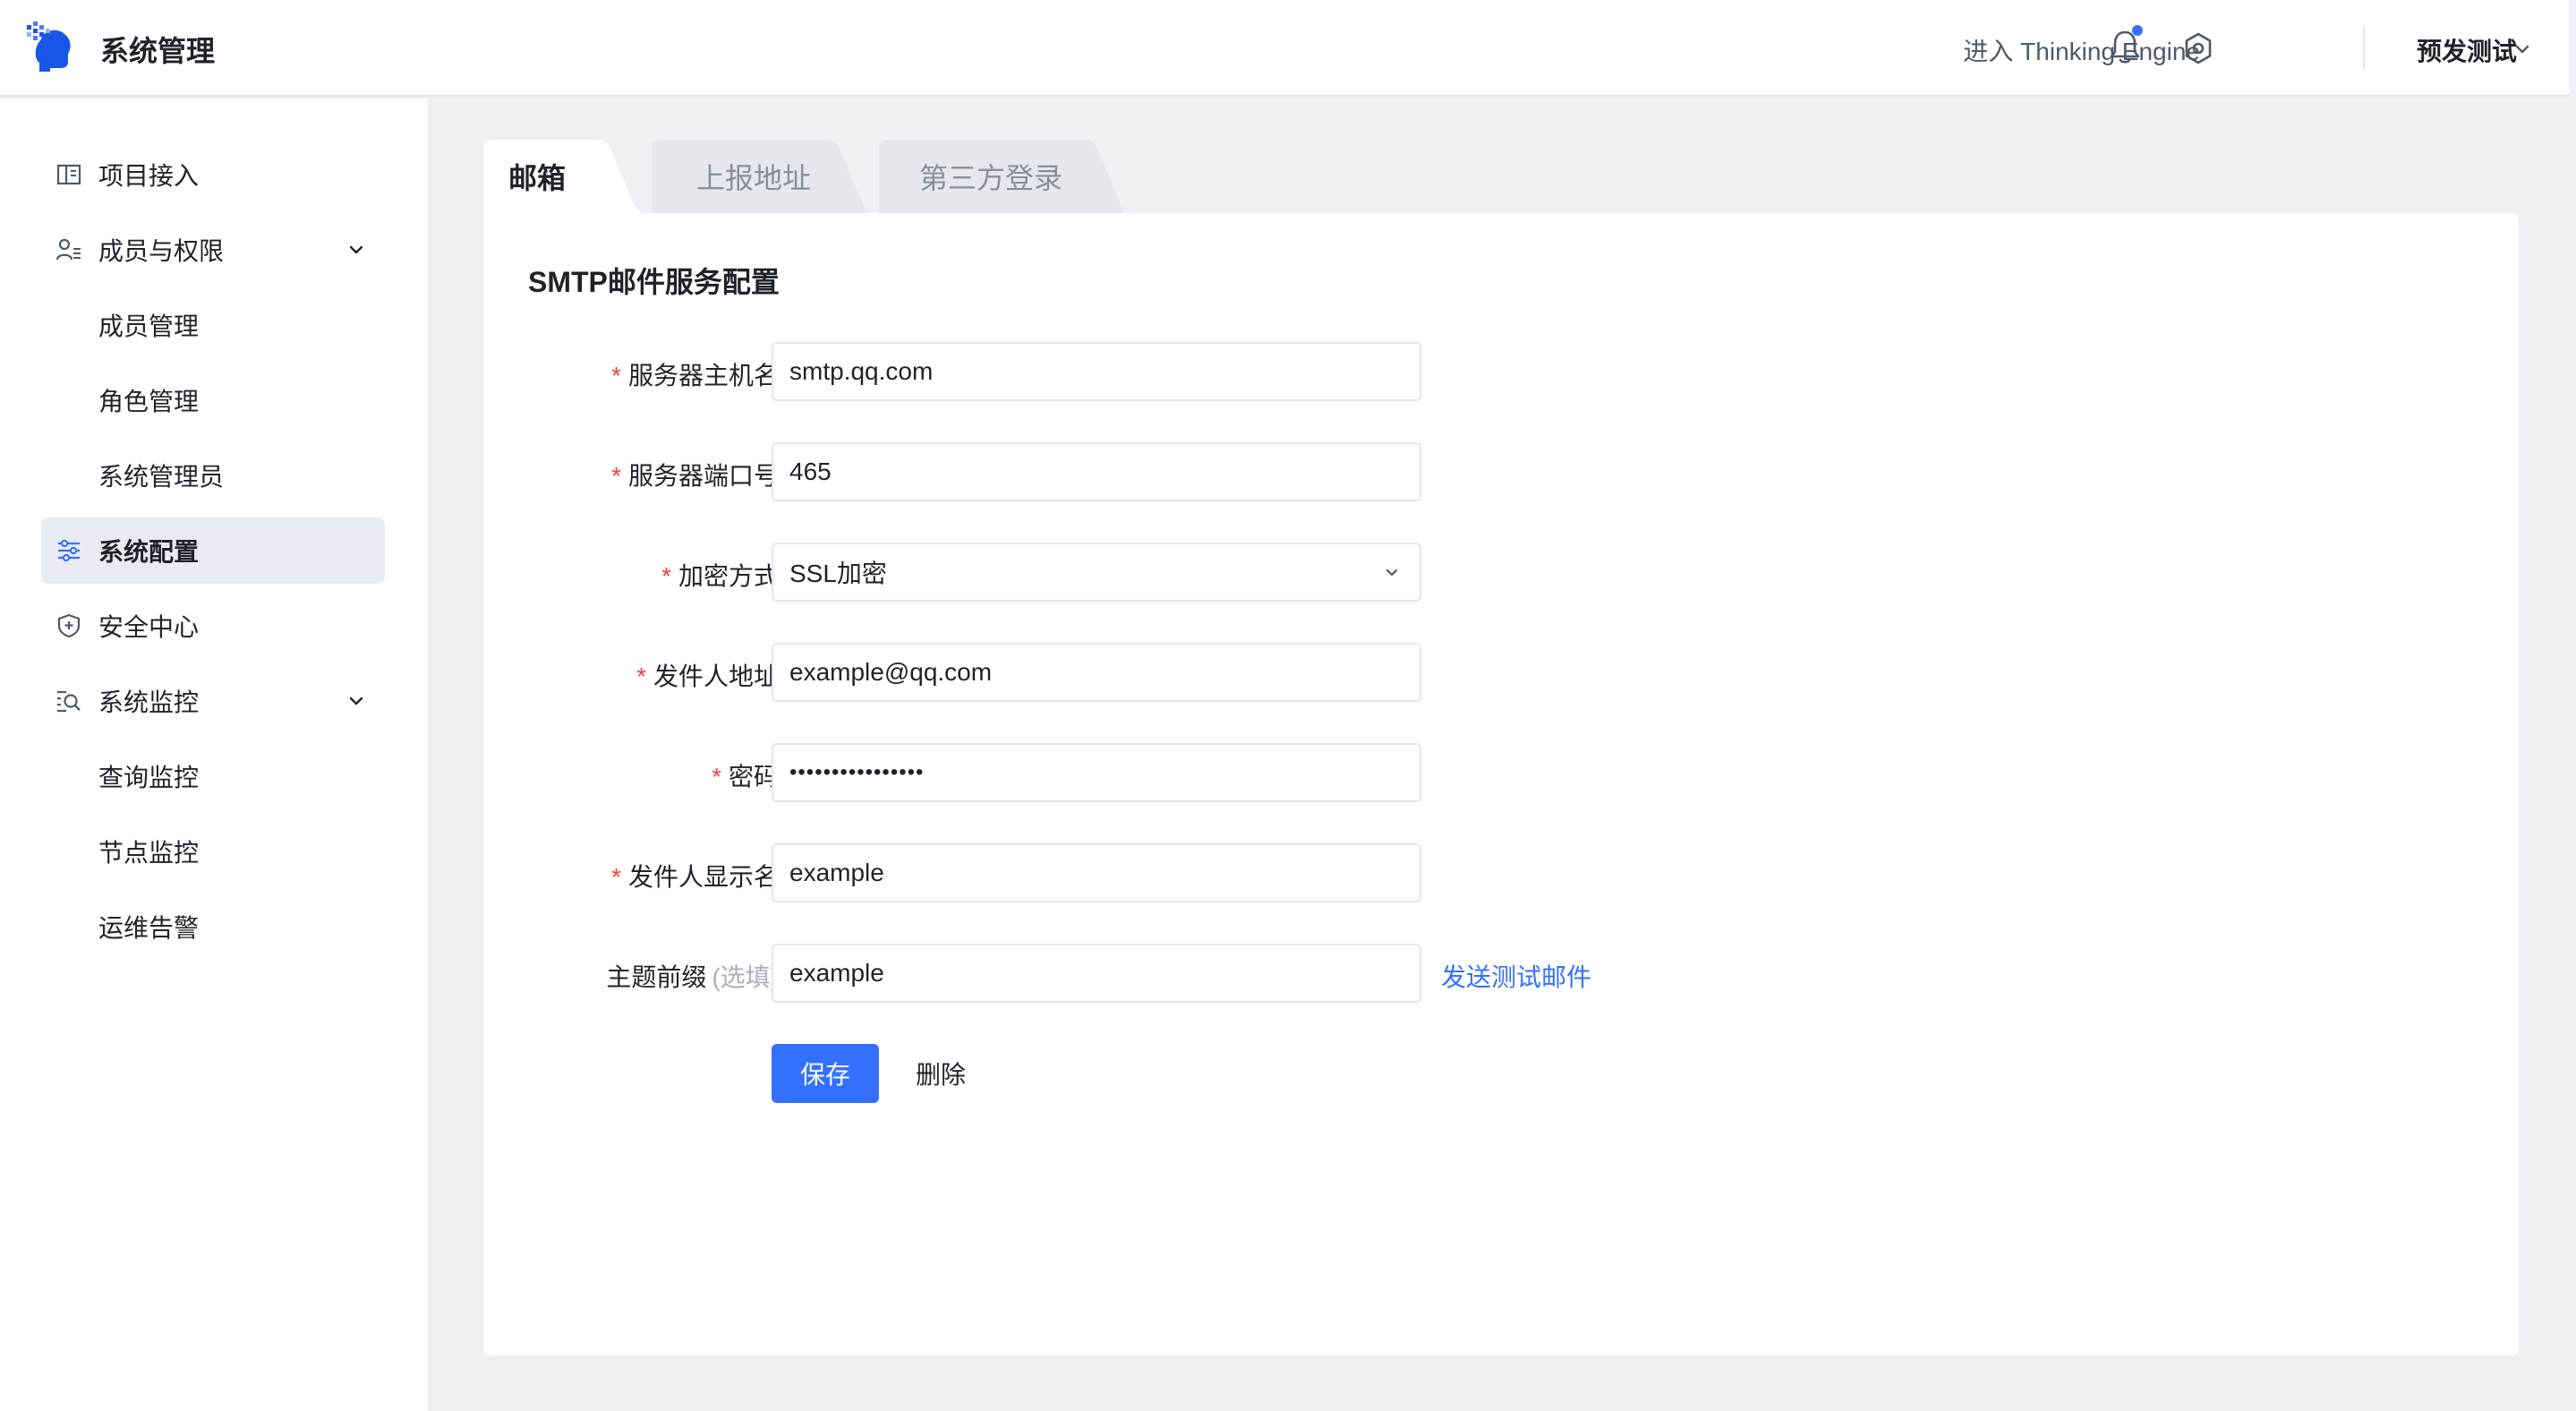  What do you see at coordinates (68, 174) in the screenshot?
I see `project-icon` at bounding box center [68, 174].